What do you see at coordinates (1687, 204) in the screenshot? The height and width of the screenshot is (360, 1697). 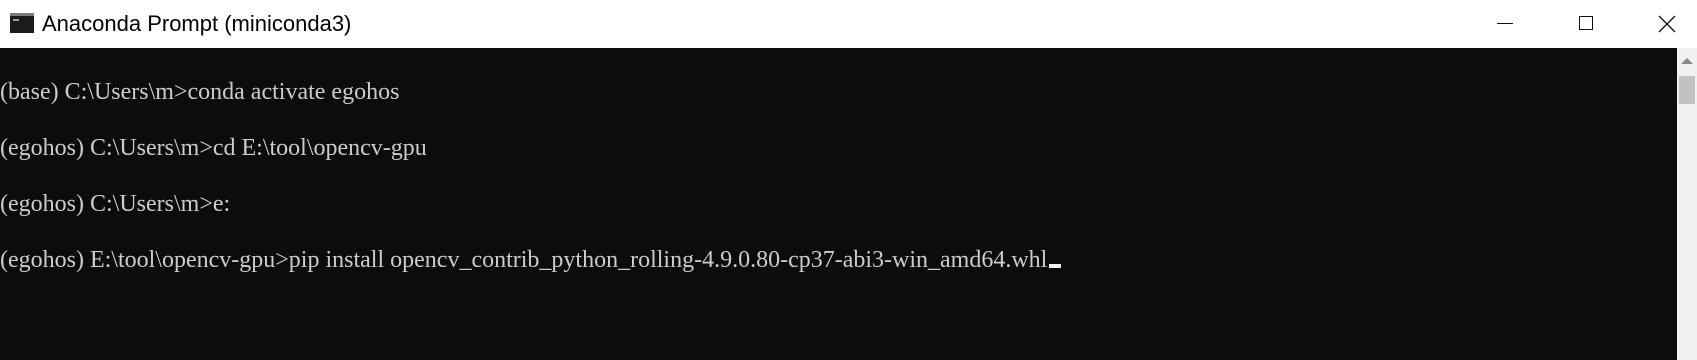 I see `vertical-scrollbar` at bounding box center [1687, 204].